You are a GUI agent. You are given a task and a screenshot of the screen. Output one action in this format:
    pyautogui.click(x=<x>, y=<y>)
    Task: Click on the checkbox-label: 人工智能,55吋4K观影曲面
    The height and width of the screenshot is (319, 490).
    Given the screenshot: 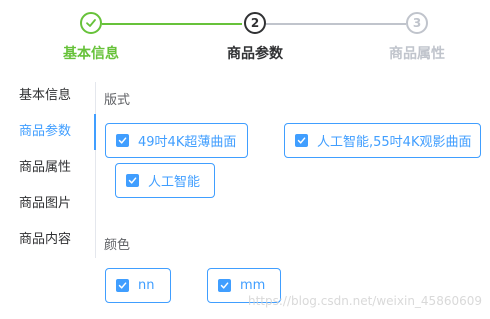 What is the action you would take?
    pyautogui.click(x=394, y=142)
    